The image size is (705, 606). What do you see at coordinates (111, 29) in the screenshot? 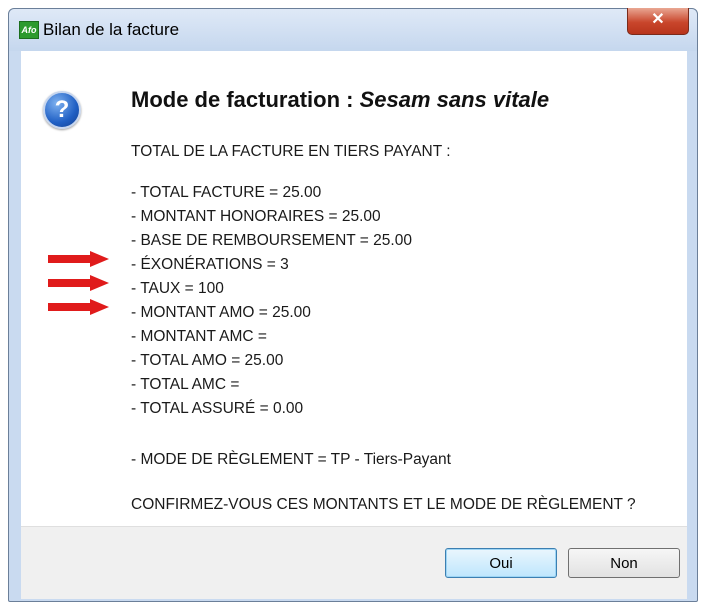
I see `window-title: Bilan de la facture` at bounding box center [111, 29].